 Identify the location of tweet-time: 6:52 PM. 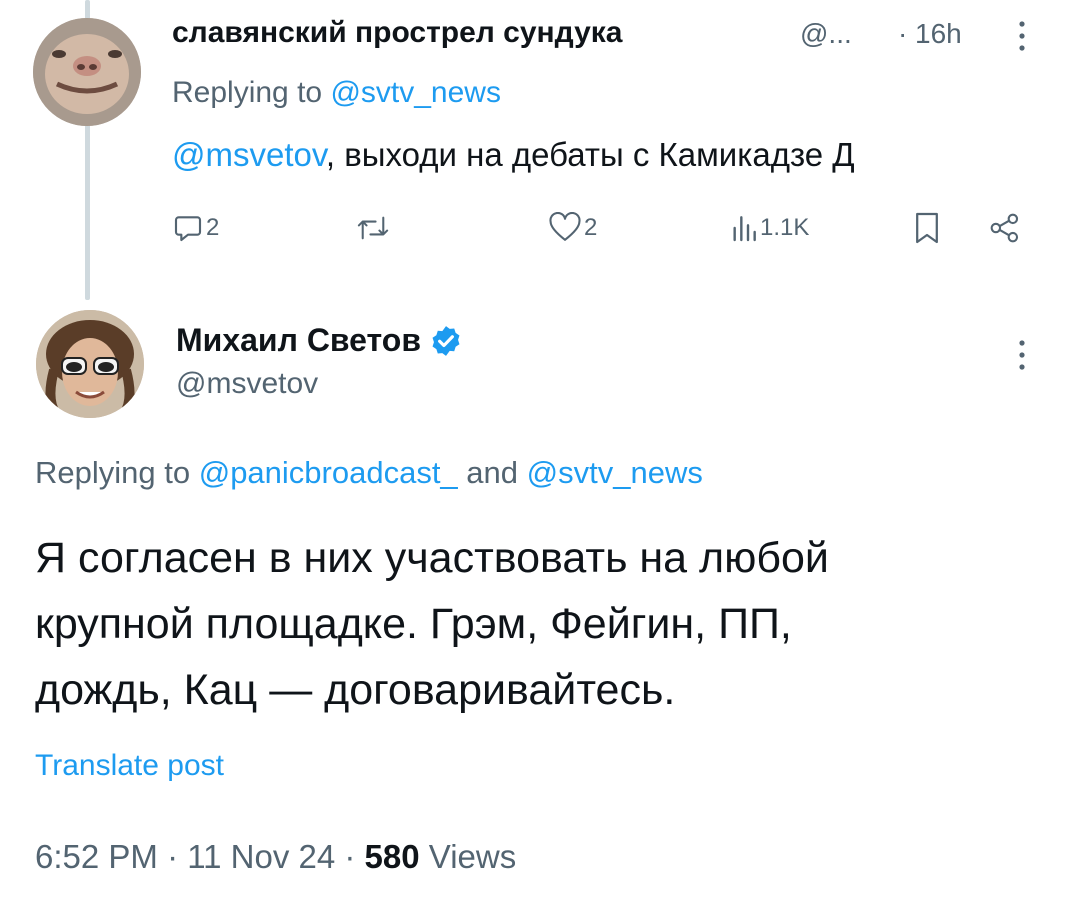
(96, 856).